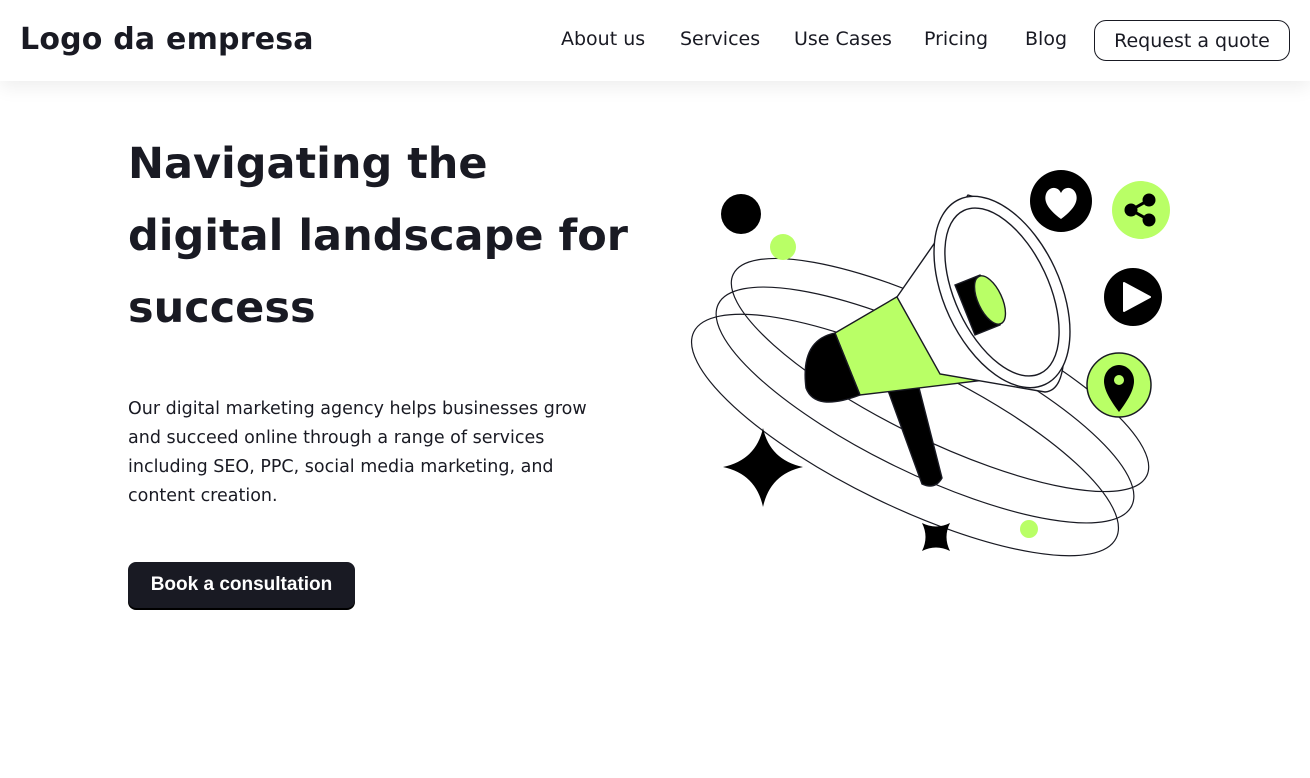  I want to click on green-dot-small, so click(1029, 529).